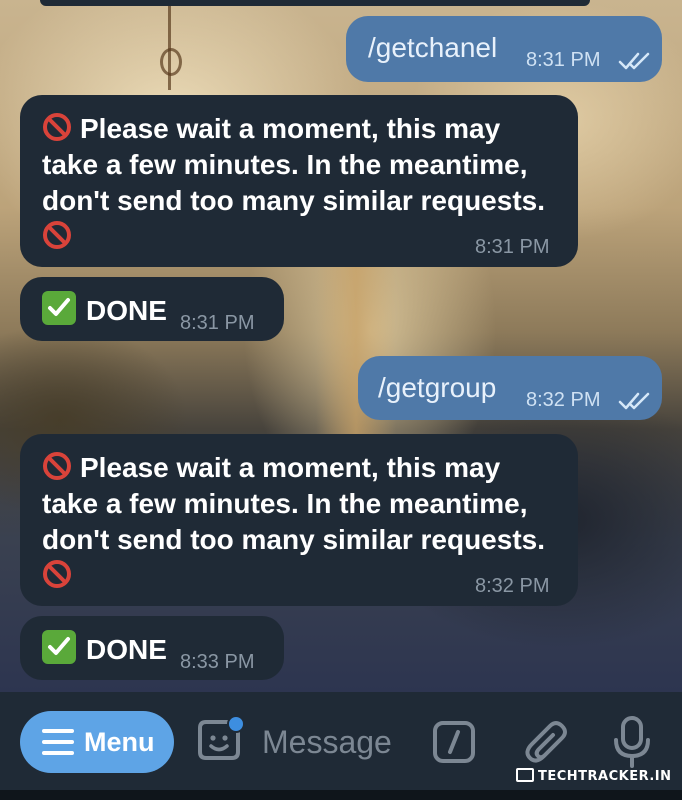 The width and height of the screenshot is (682, 800). I want to click on previous-message-edge, so click(315, 3).